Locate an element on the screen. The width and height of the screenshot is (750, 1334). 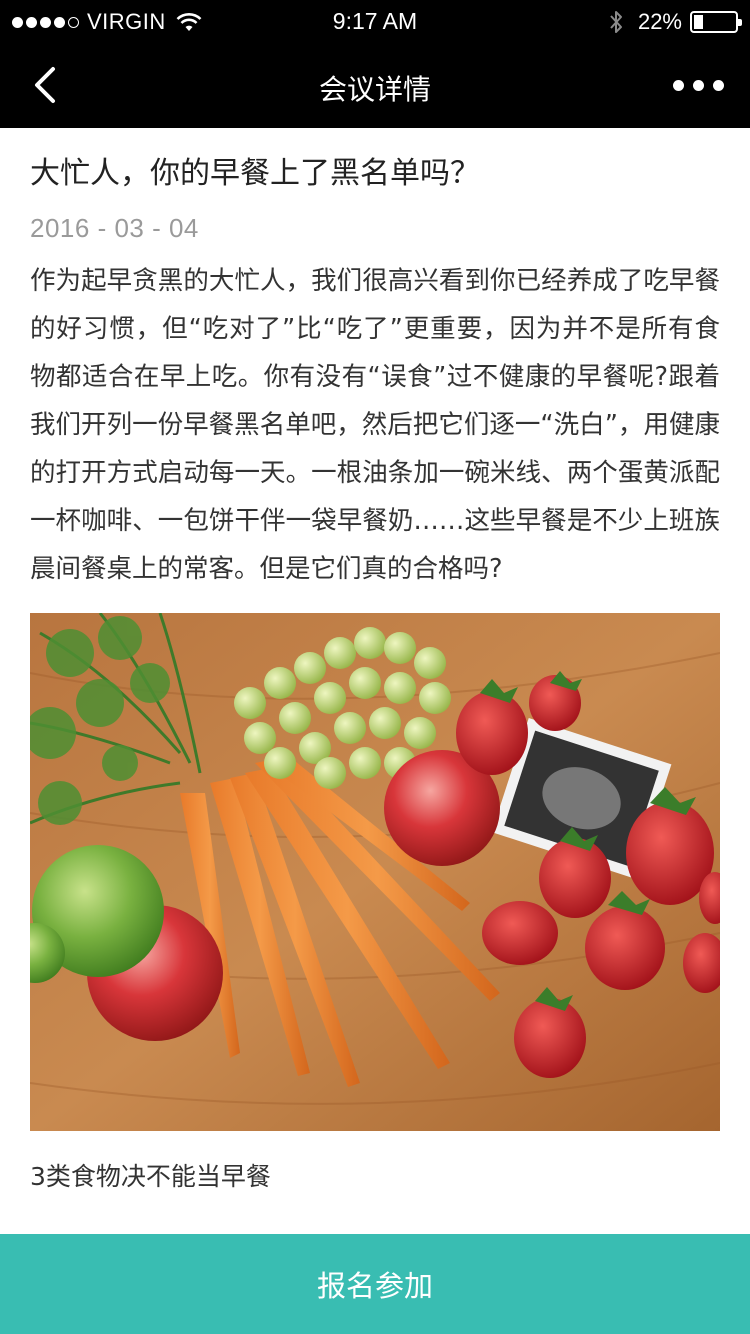
more-button is located at coordinates (698, 85).